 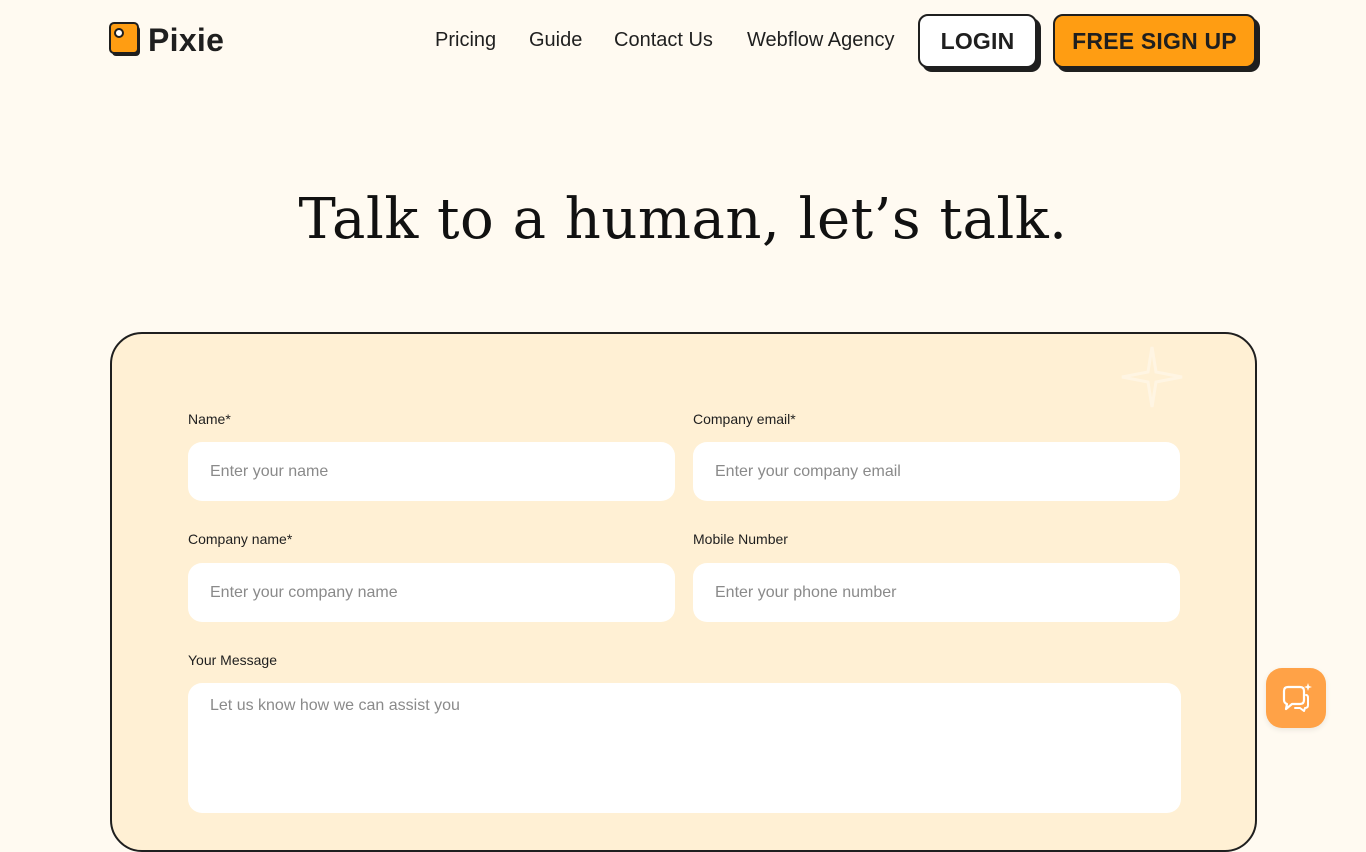 I want to click on brand-name: Pixie, so click(x=186, y=39).